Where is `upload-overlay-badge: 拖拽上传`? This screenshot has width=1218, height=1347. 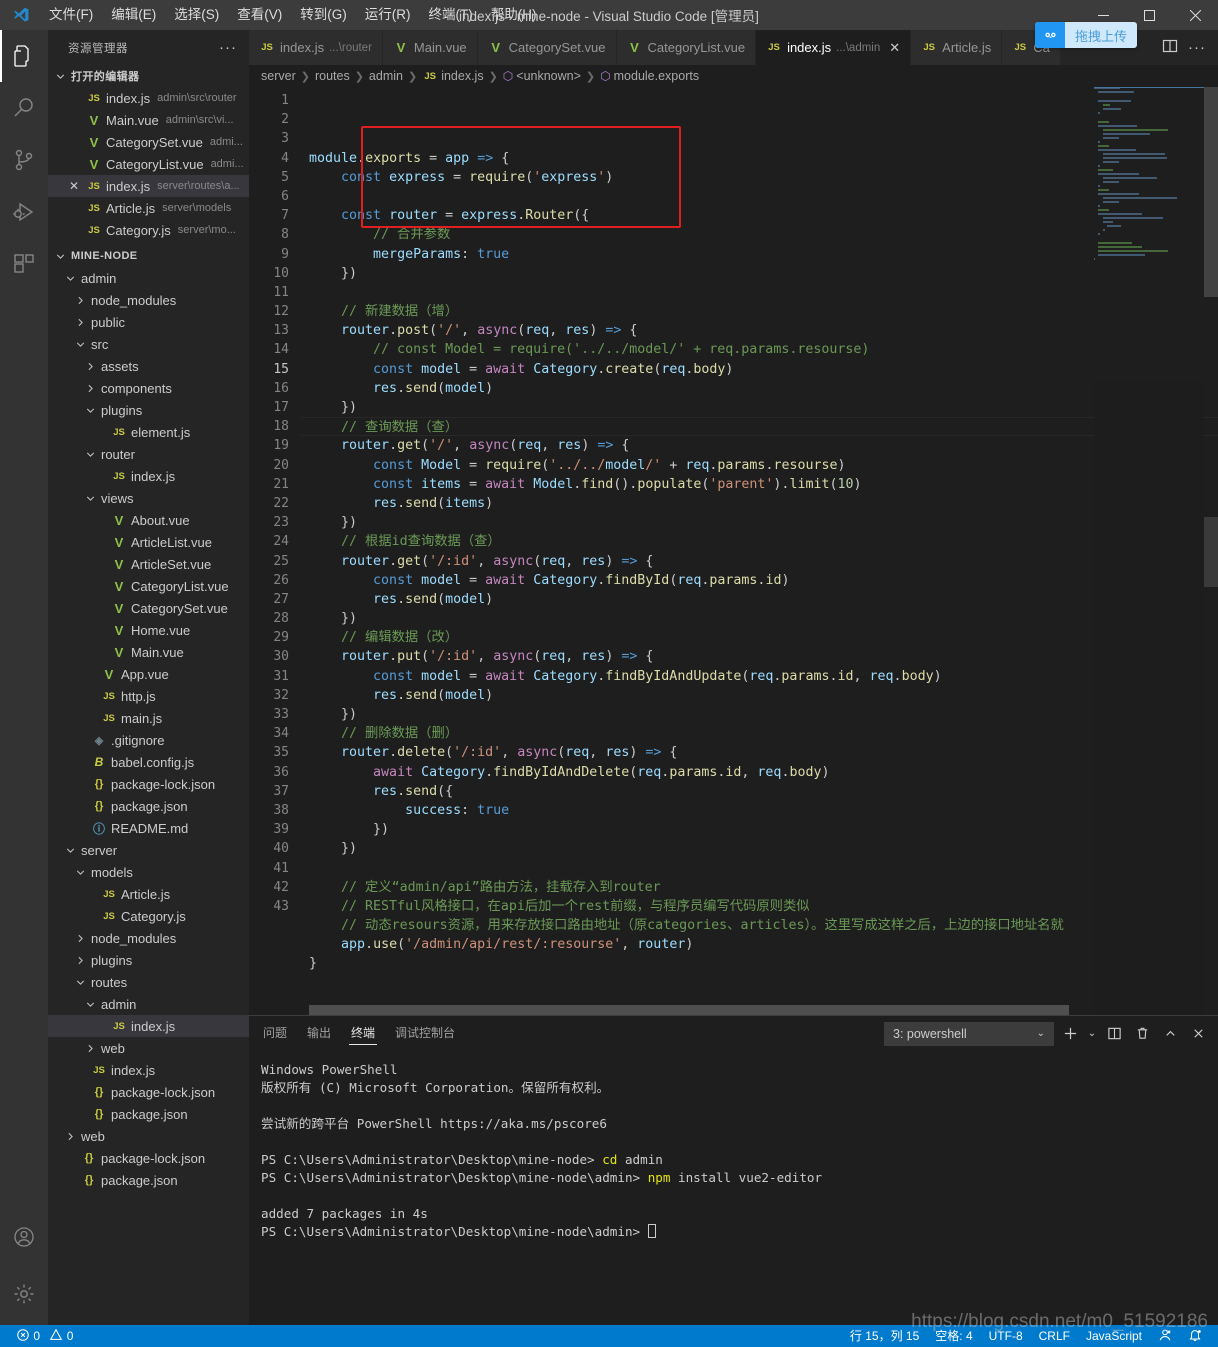 upload-overlay-badge: 拖拽上传 is located at coordinates (1086, 35).